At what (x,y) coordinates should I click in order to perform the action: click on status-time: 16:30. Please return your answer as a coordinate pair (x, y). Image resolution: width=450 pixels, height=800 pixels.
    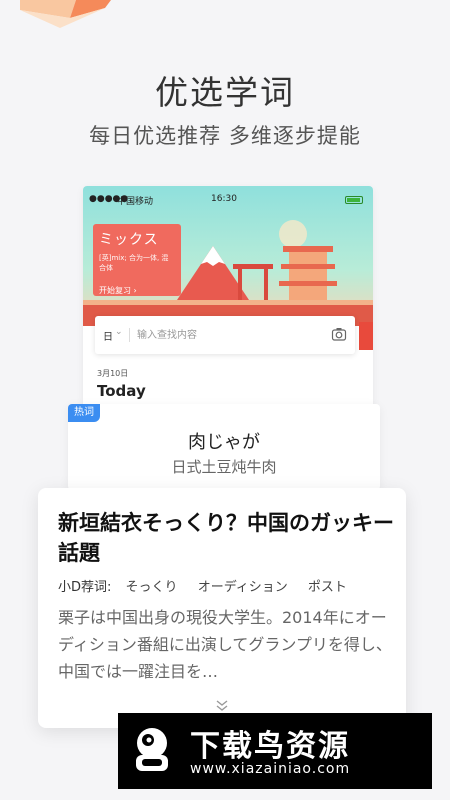
    Looking at the image, I should click on (224, 199).